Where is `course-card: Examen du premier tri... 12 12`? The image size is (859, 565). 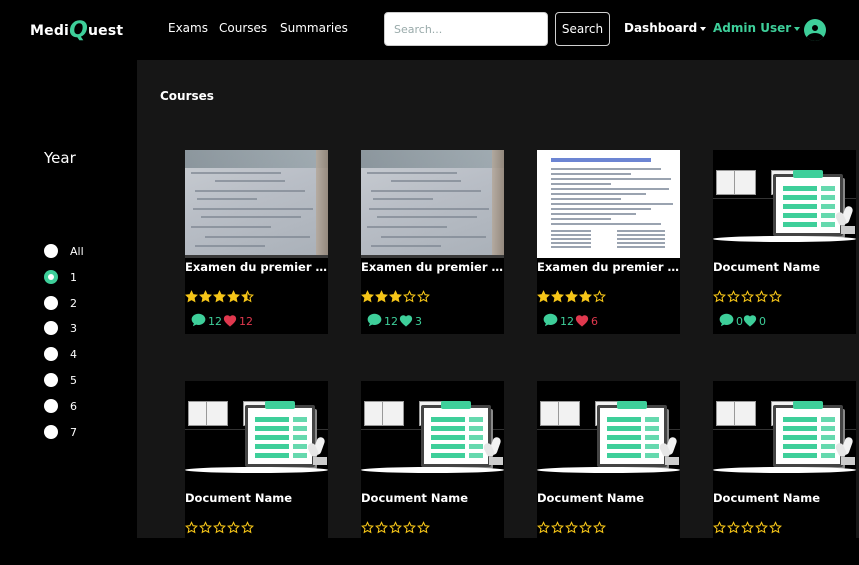 course-card: Examen du premier tri... 12 12 is located at coordinates (256, 242).